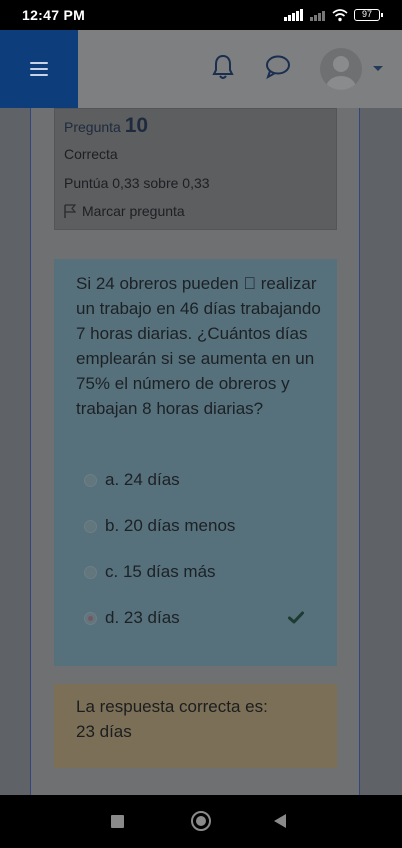  What do you see at coordinates (104, 731) in the screenshot?
I see `correct-answer-value: 23 días` at bounding box center [104, 731].